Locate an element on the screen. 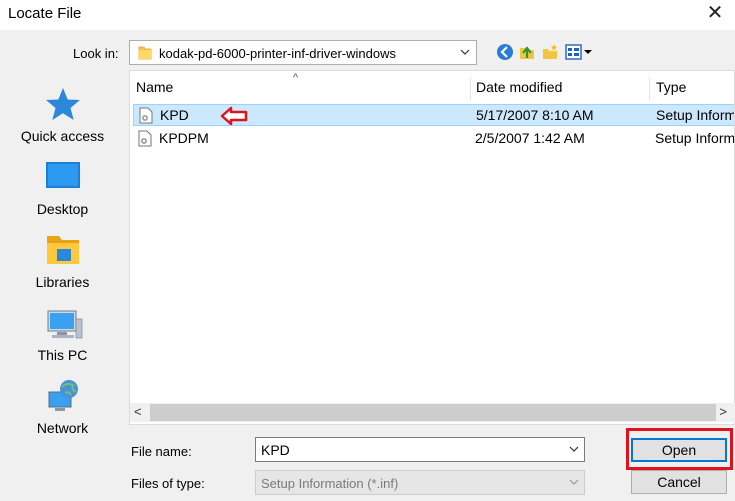  scrollbar-thumb is located at coordinates (433, 412).